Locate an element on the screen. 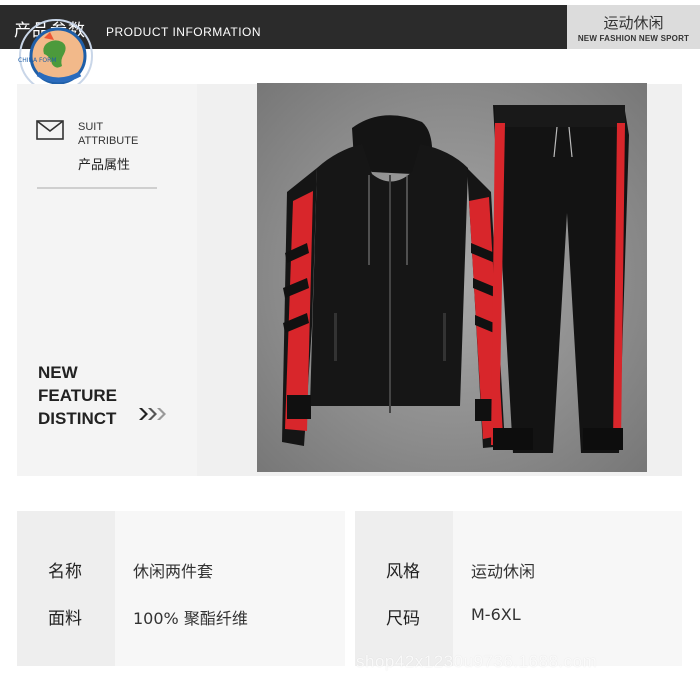 This screenshot has height=693, width=700. globe-logo: CHINA FORM is located at coordinates (55, 56).